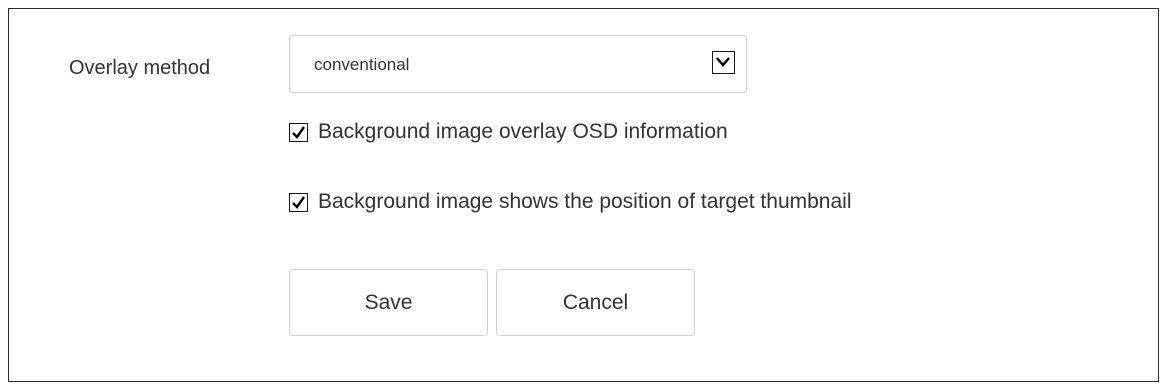 The height and width of the screenshot is (390, 1169). I want to click on osd-overlay-option: Background image overlay OSD information, so click(508, 132).